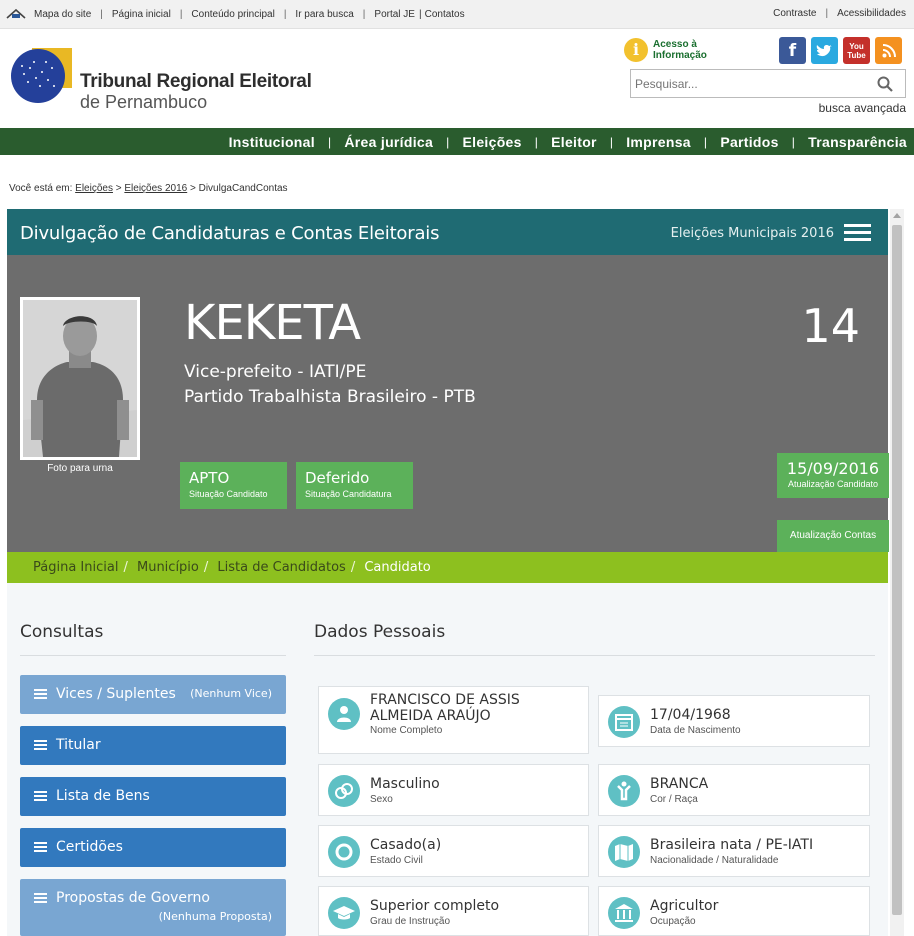 This screenshot has width=914, height=936. Describe the element at coordinates (272, 323) in the screenshot. I see `candidate-name: KEKETA` at that location.